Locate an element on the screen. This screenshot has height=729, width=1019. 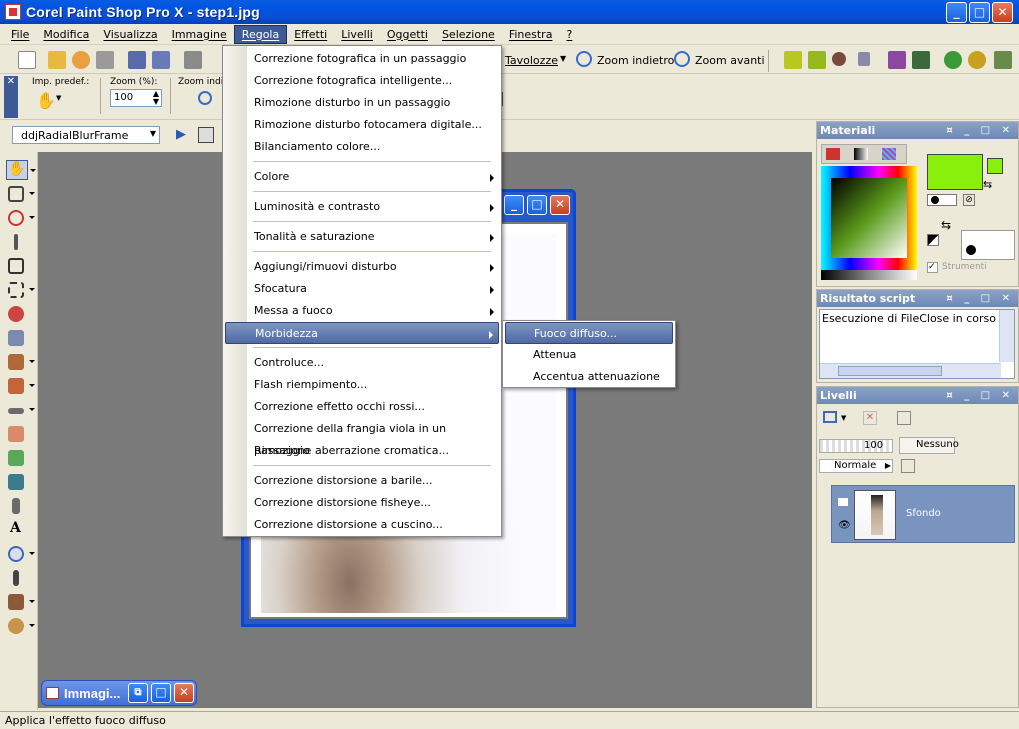
menu-item-submenu: Sfocatura is located at coordinates (362, 289).